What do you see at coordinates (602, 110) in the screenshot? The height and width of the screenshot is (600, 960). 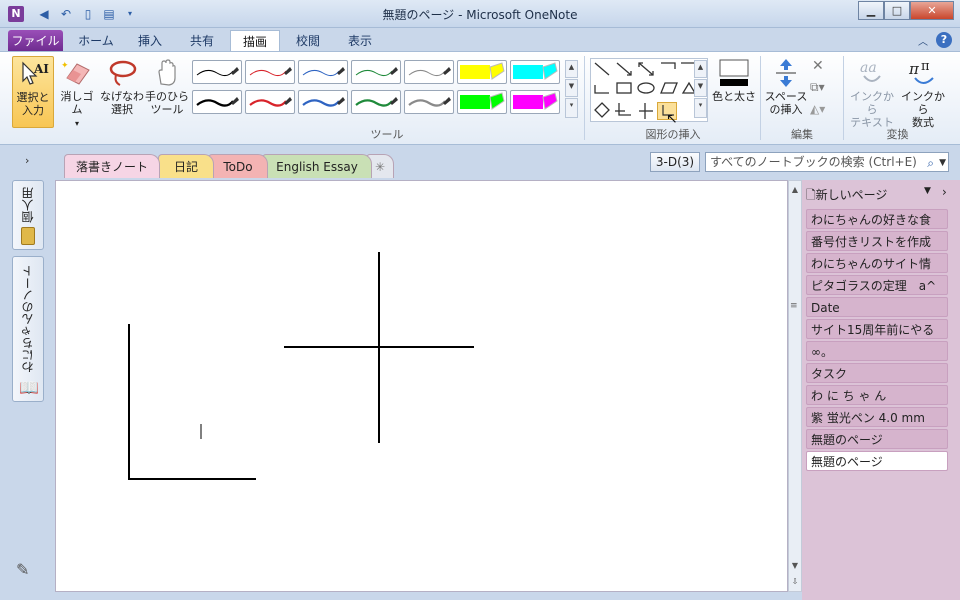 I see `diamond-shape-icon` at bounding box center [602, 110].